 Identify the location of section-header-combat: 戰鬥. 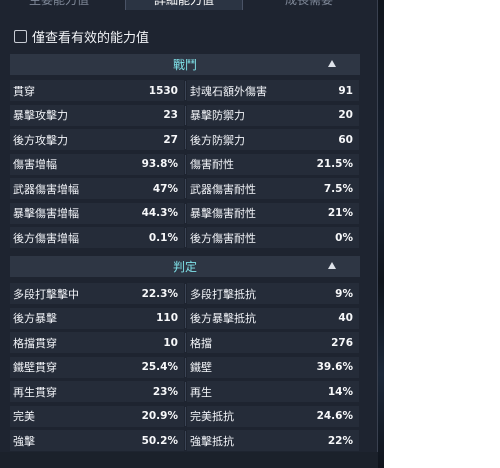
(185, 64).